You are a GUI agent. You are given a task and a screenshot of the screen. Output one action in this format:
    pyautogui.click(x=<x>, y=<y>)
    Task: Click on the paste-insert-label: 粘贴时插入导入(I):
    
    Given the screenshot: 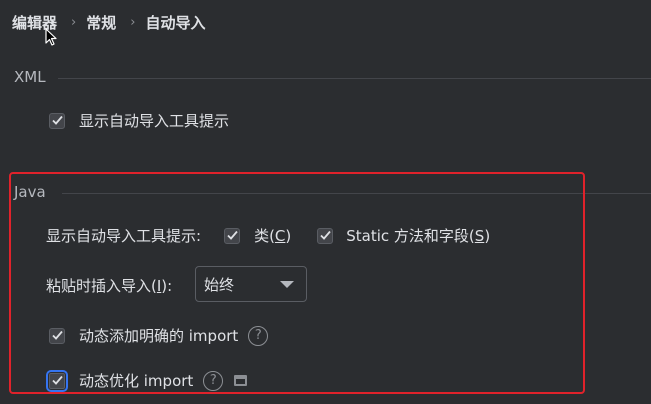 What is the action you would take?
    pyautogui.click(x=109, y=286)
    